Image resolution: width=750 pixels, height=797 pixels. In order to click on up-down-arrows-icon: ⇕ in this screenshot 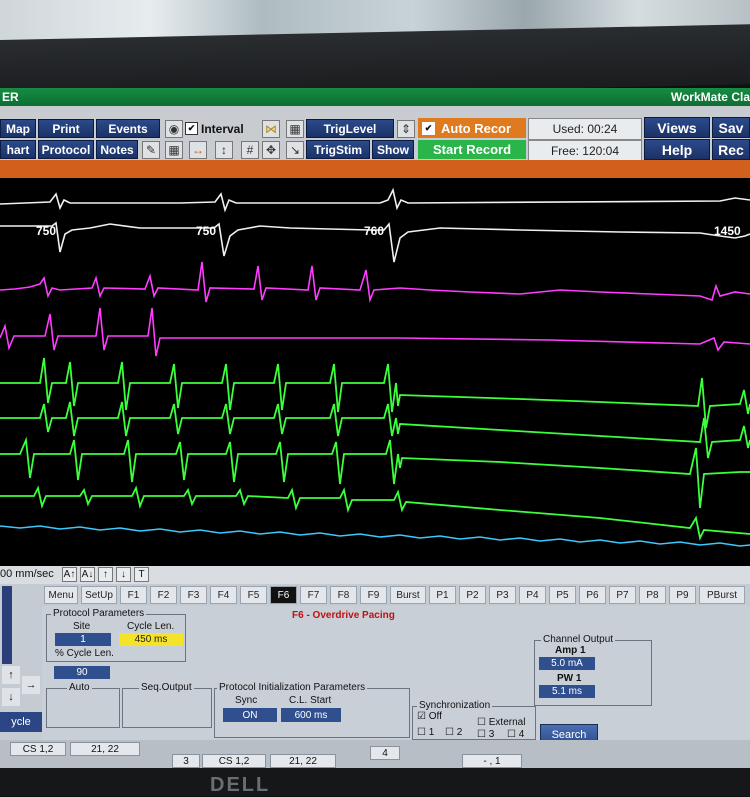, I will do `click(406, 129)`.